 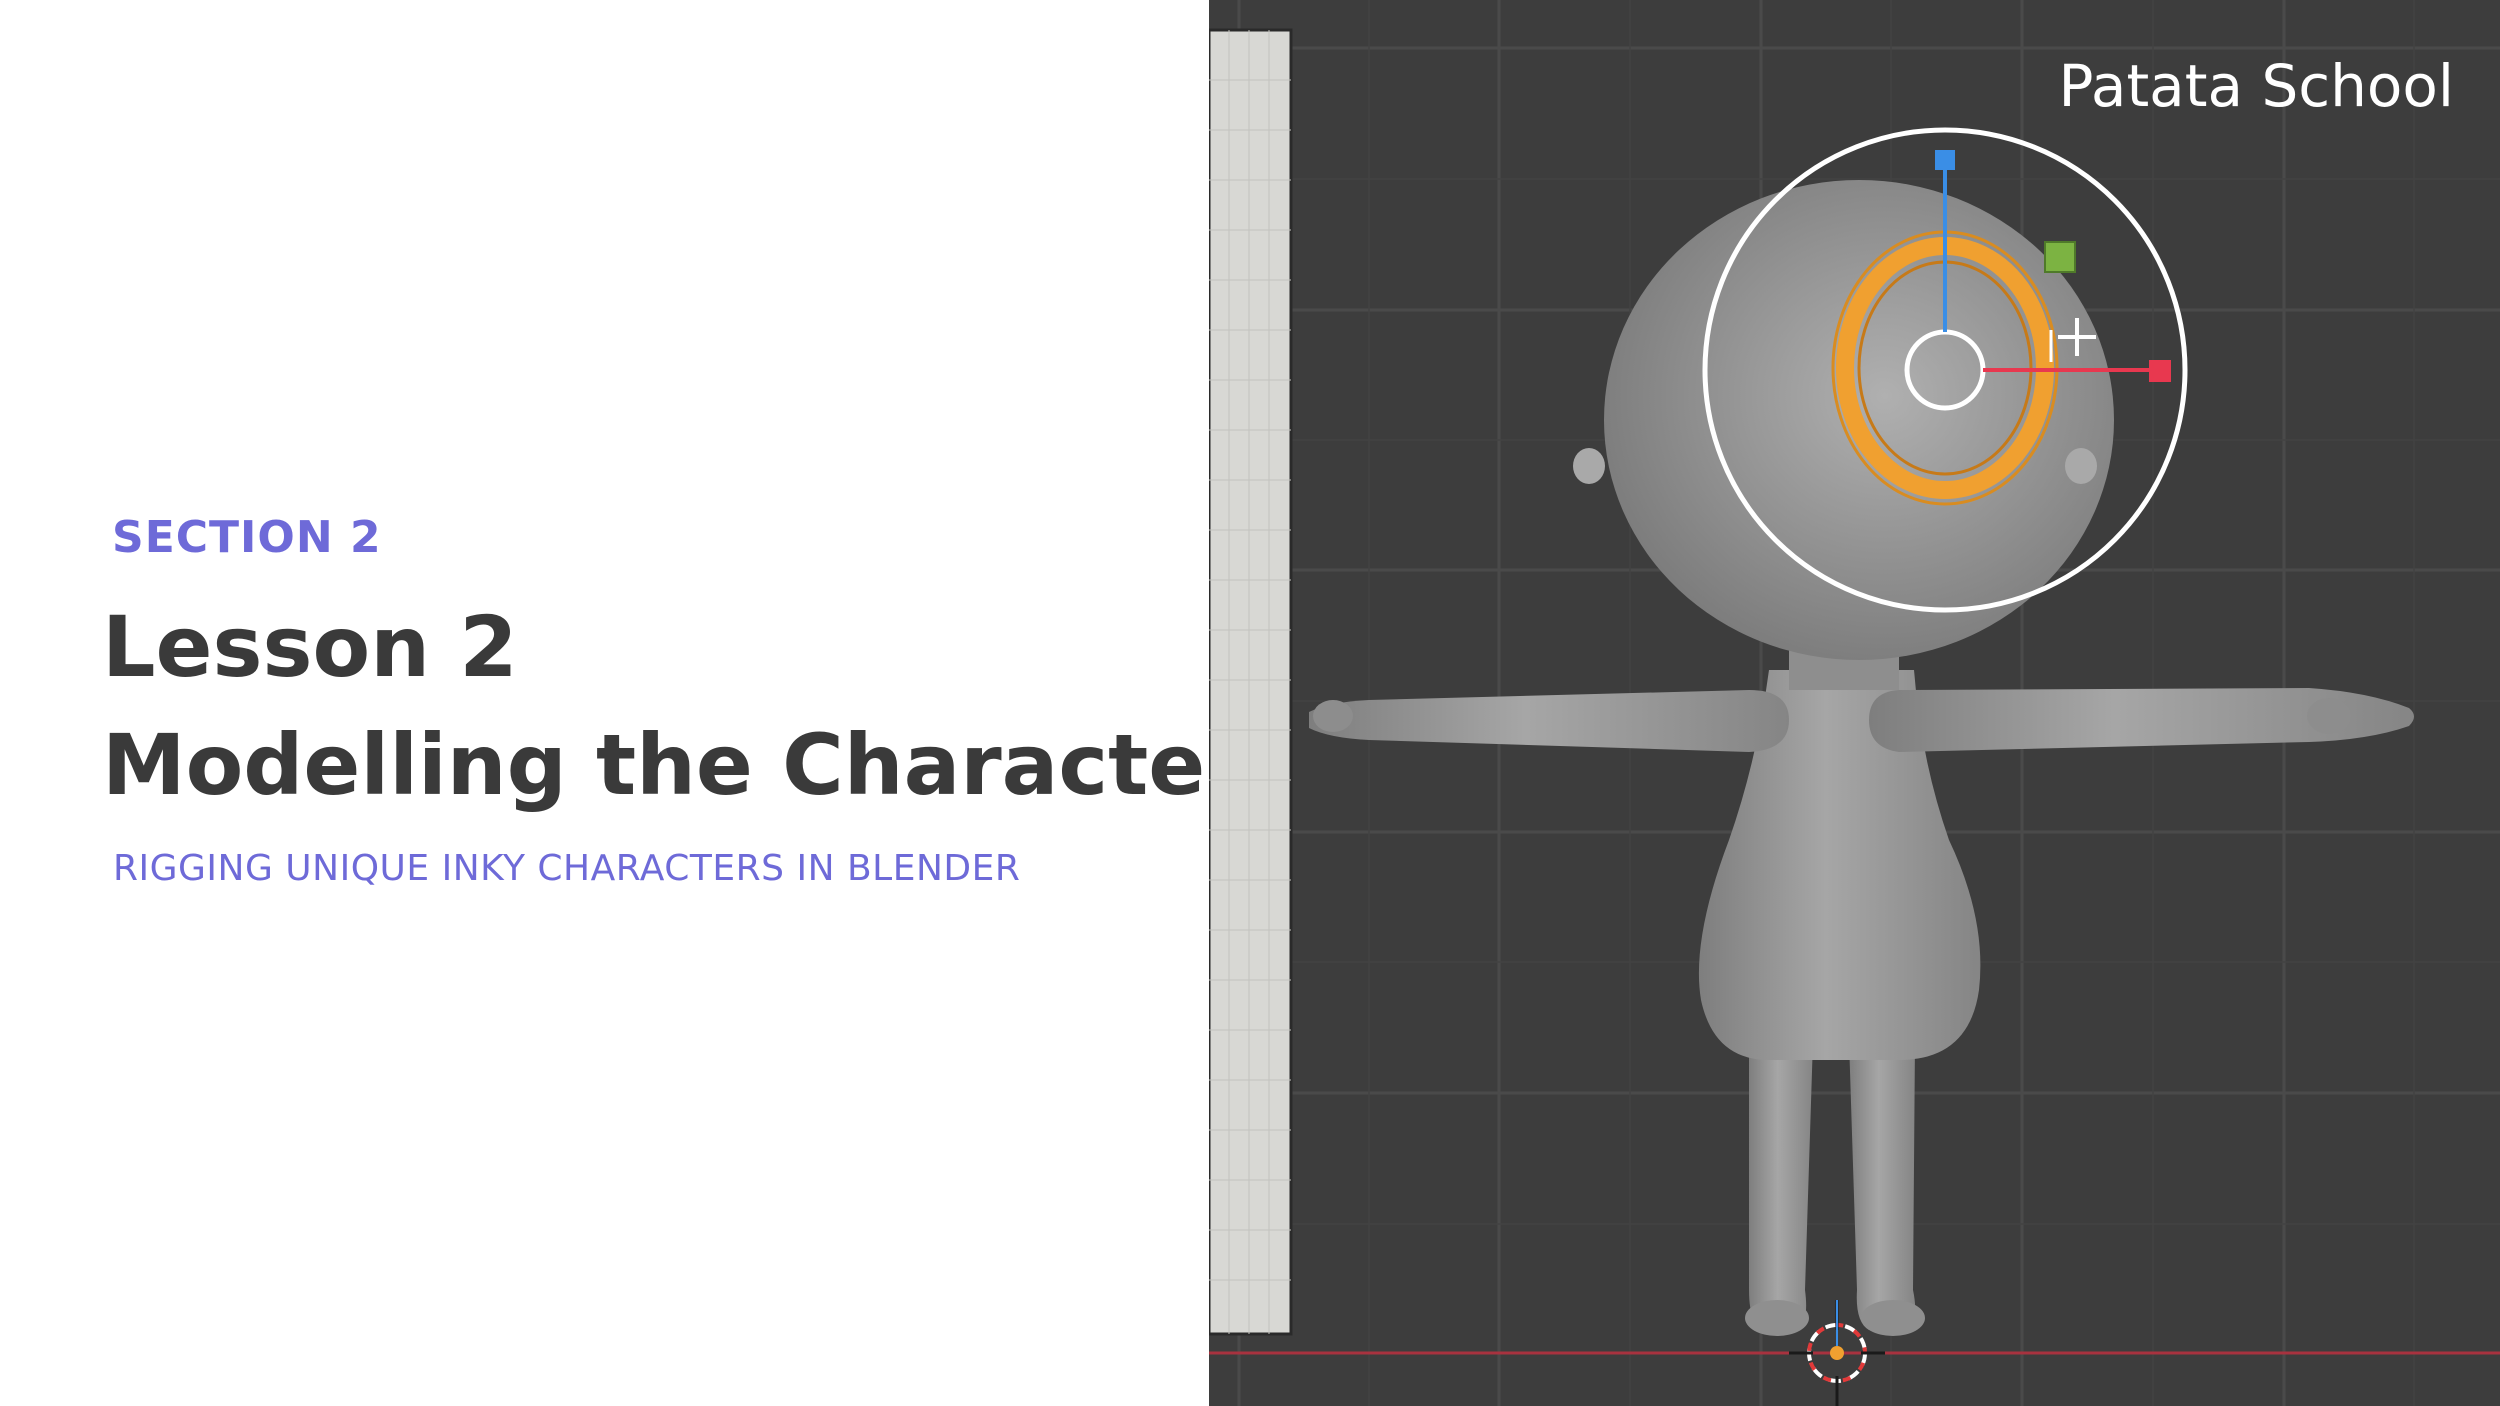 What do you see at coordinates (247, 537) in the screenshot?
I see `section-label: SECTION 2` at bounding box center [247, 537].